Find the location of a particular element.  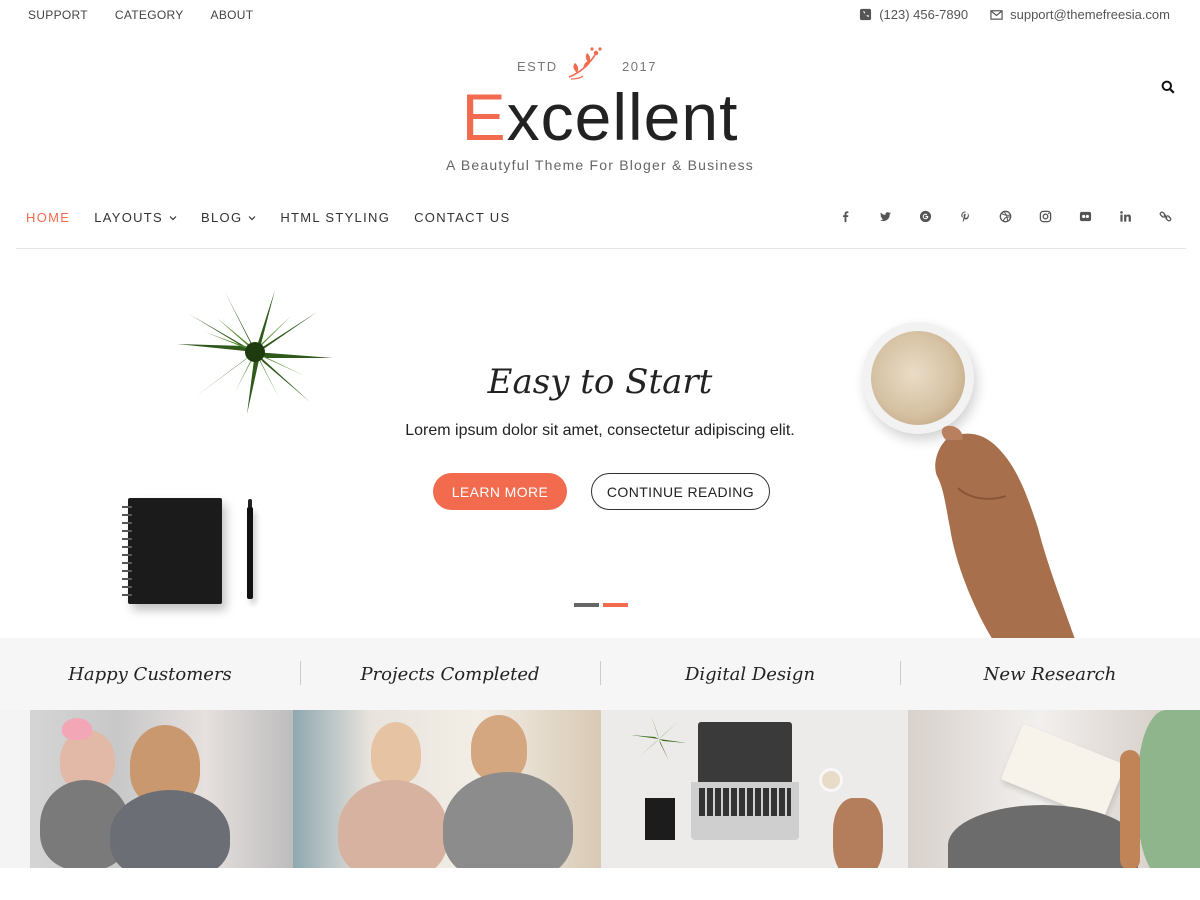

notebook-image is located at coordinates (172, 551).